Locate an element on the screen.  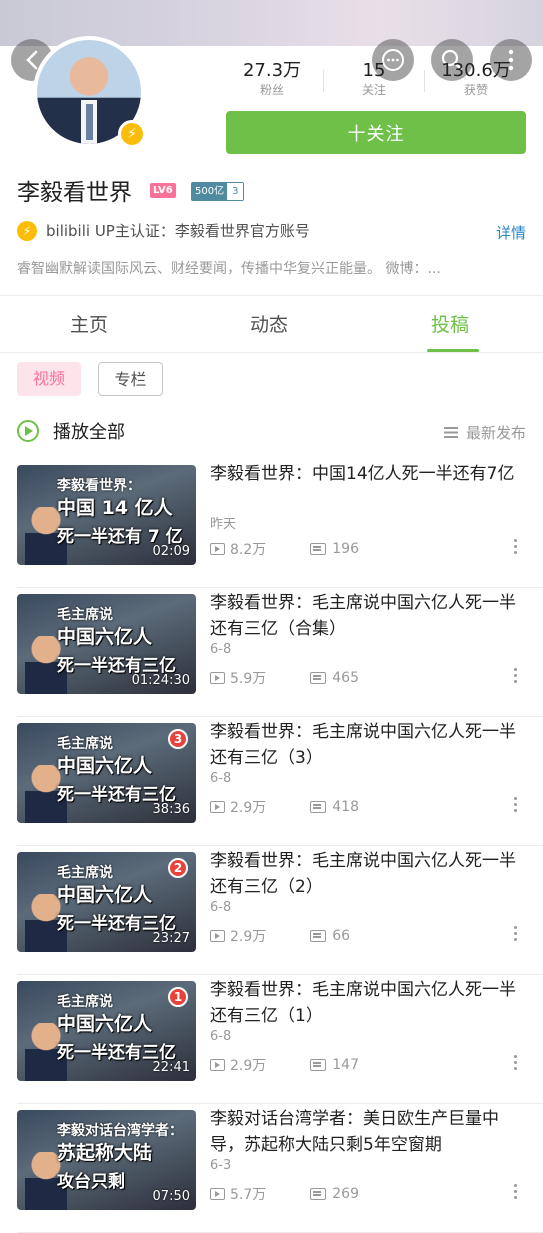
stat-label: 粉丝 is located at coordinates (271, 90).